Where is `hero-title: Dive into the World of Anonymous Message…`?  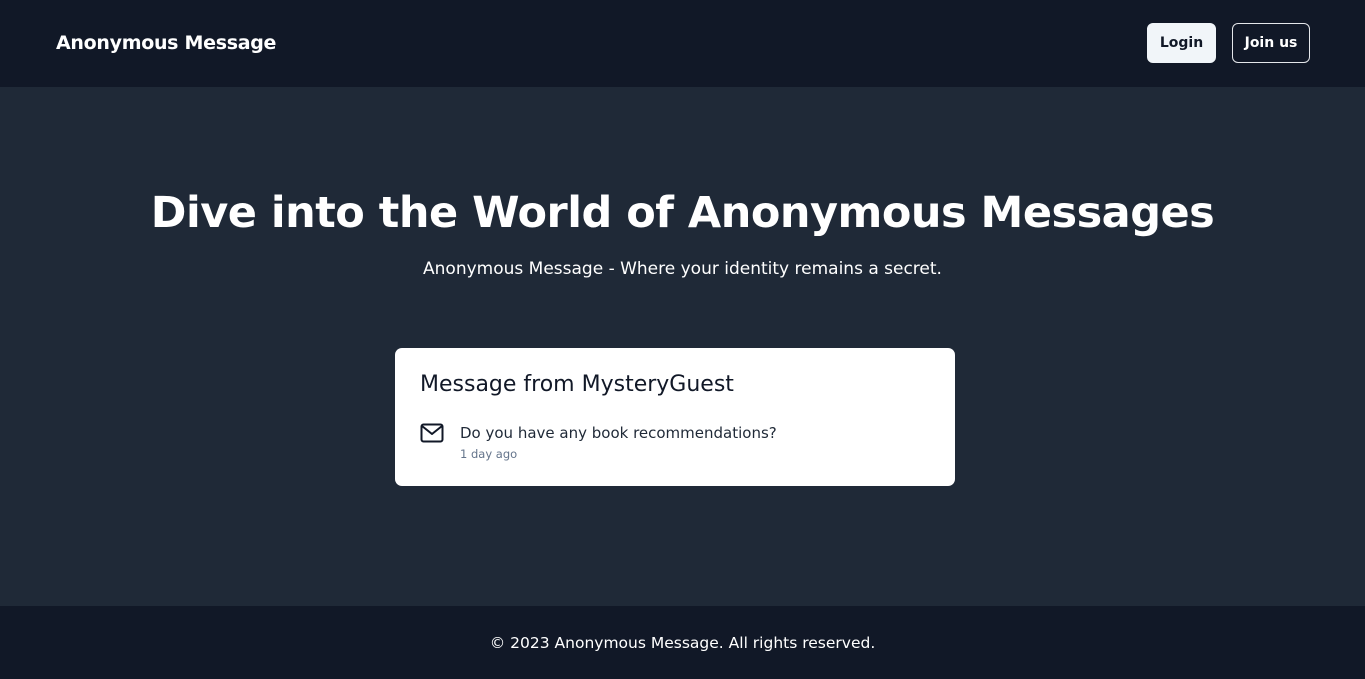 hero-title: Dive into the World of Anonymous Message… is located at coordinates (682, 213).